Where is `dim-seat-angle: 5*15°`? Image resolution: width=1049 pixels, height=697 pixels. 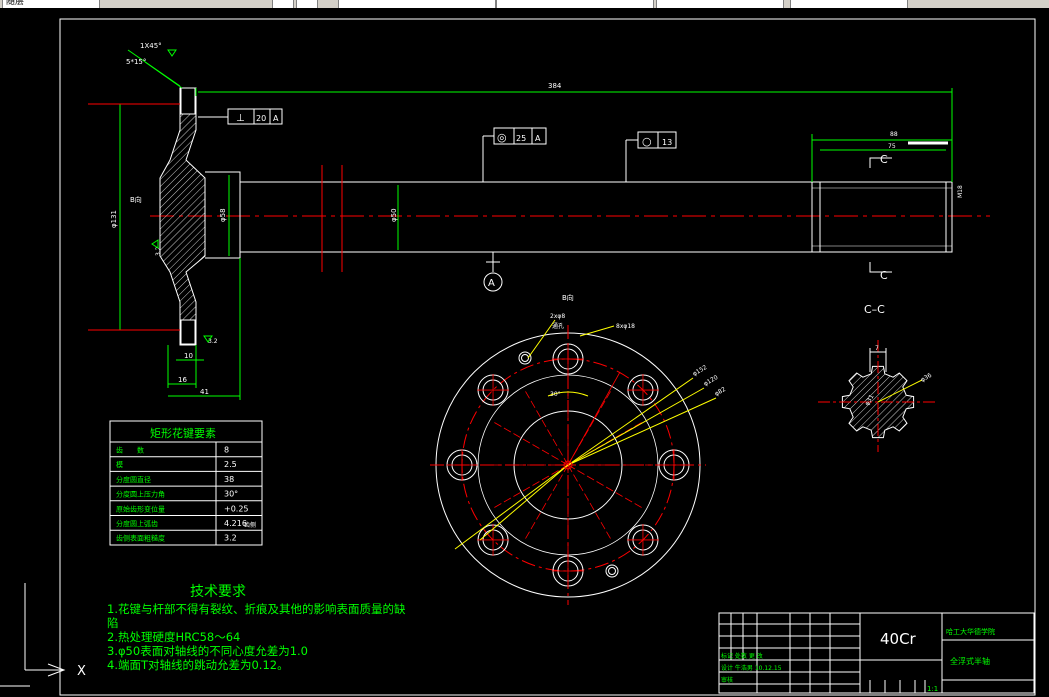 dim-seat-angle: 5*15° is located at coordinates (136, 62).